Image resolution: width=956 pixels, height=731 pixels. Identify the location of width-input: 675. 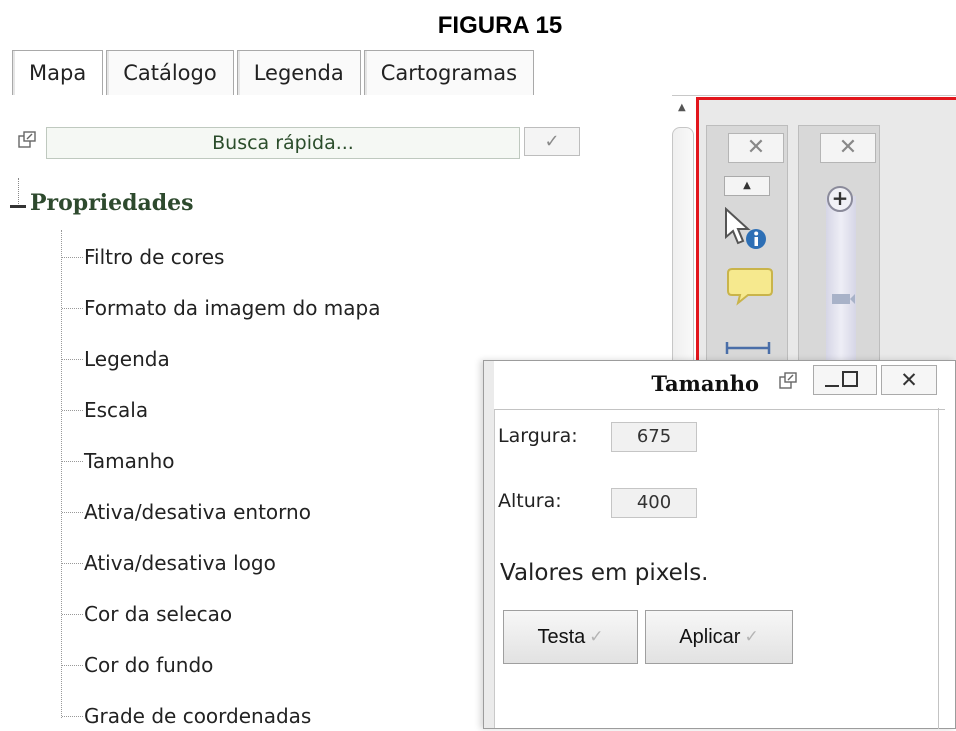
(654, 437).